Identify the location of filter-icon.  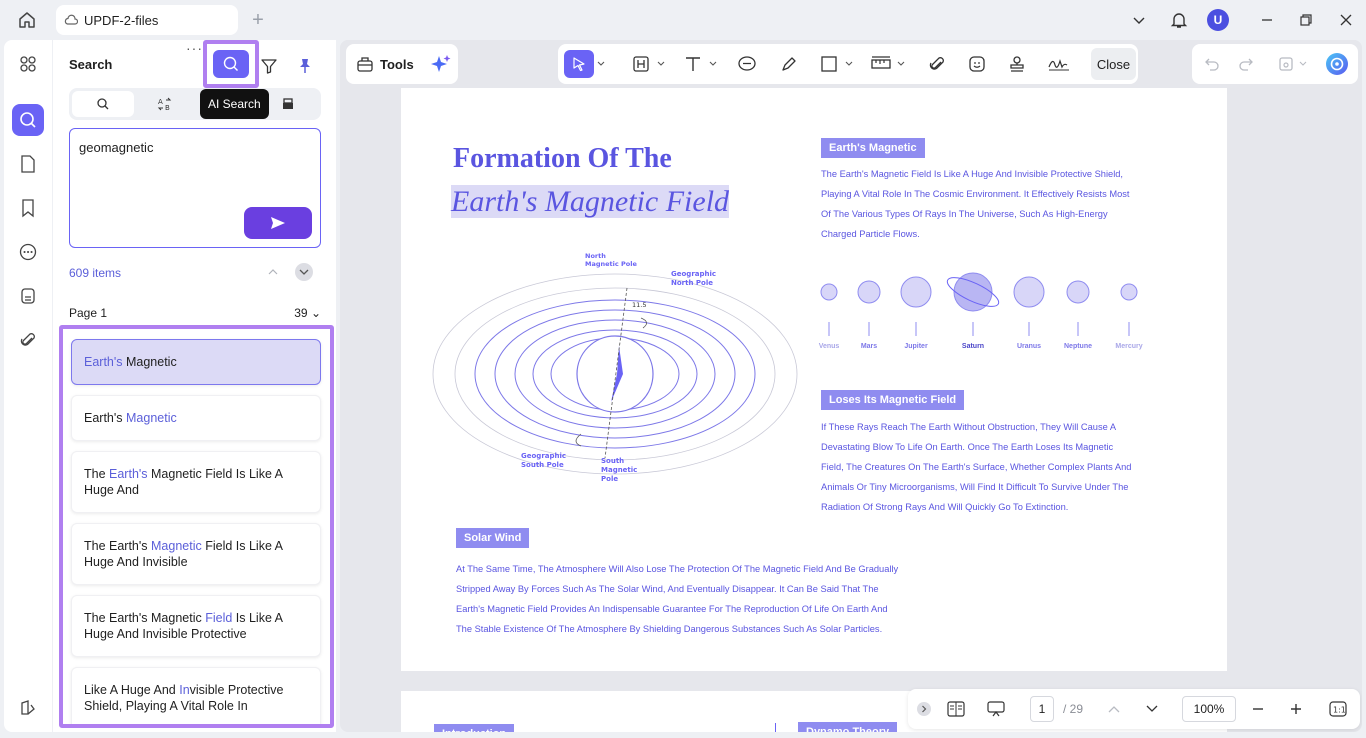
(269, 66).